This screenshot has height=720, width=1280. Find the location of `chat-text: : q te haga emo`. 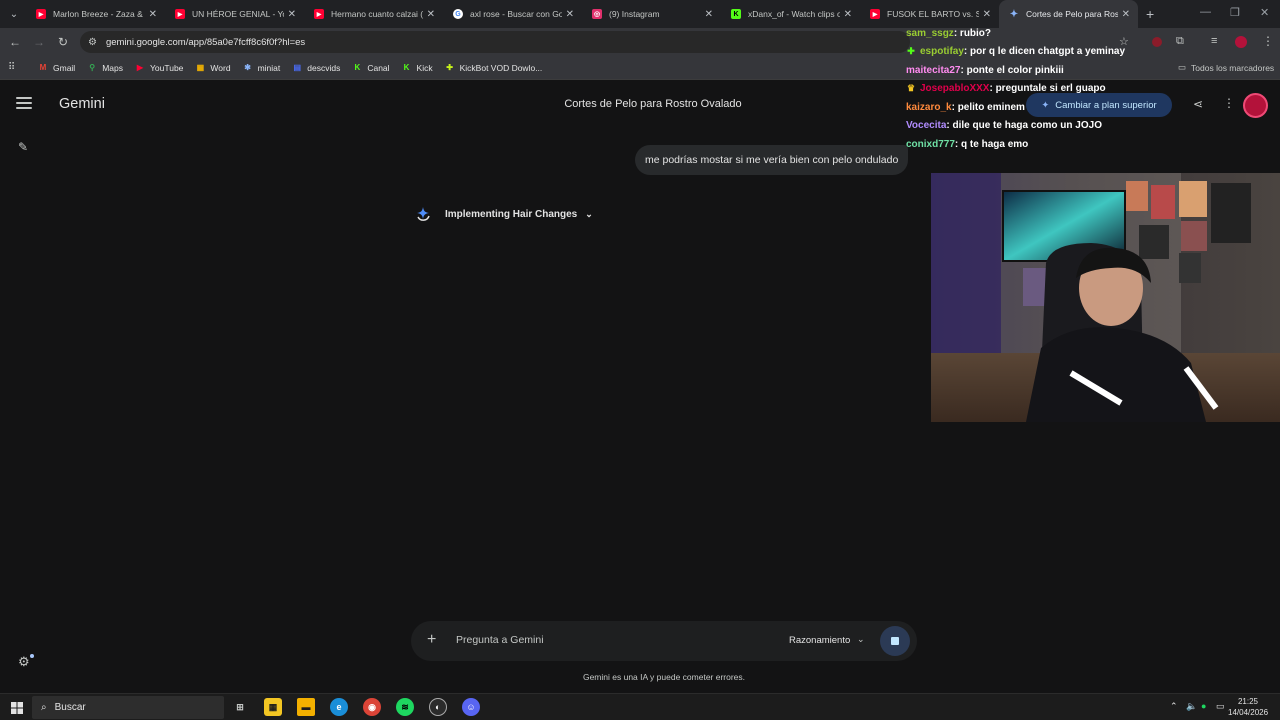

chat-text: : q te haga emo is located at coordinates (991, 144).